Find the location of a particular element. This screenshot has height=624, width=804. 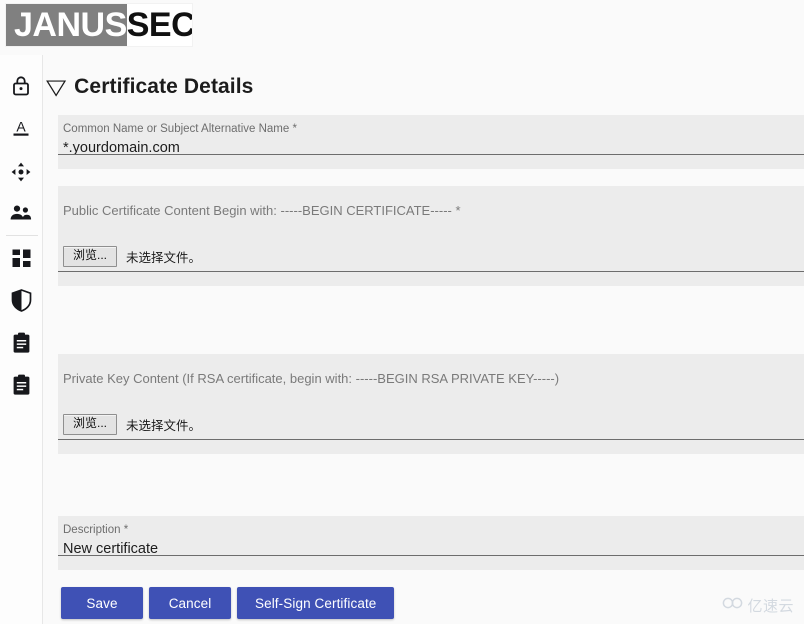

sidebar-divider is located at coordinates (22, 235).